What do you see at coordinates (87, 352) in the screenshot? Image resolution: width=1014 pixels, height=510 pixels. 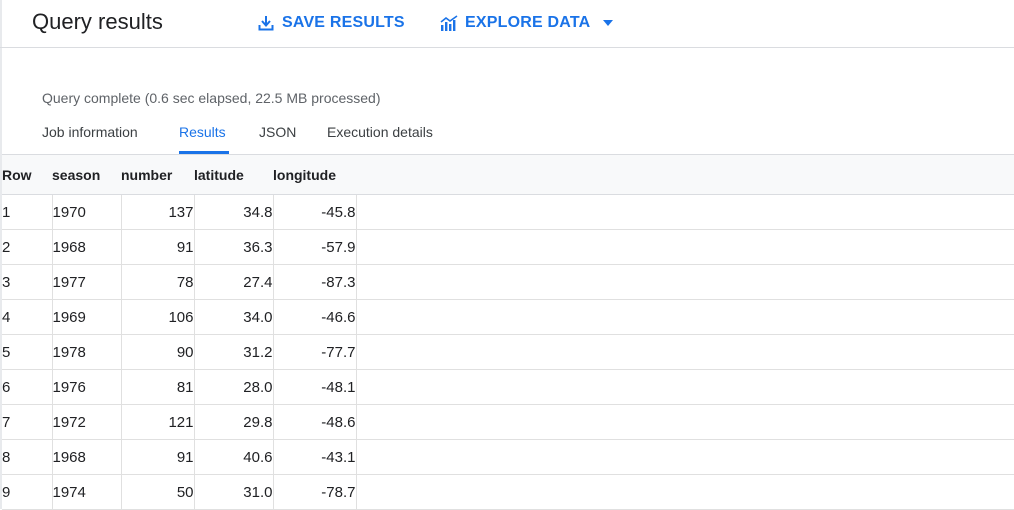 I see `cell-season: 1978` at bounding box center [87, 352].